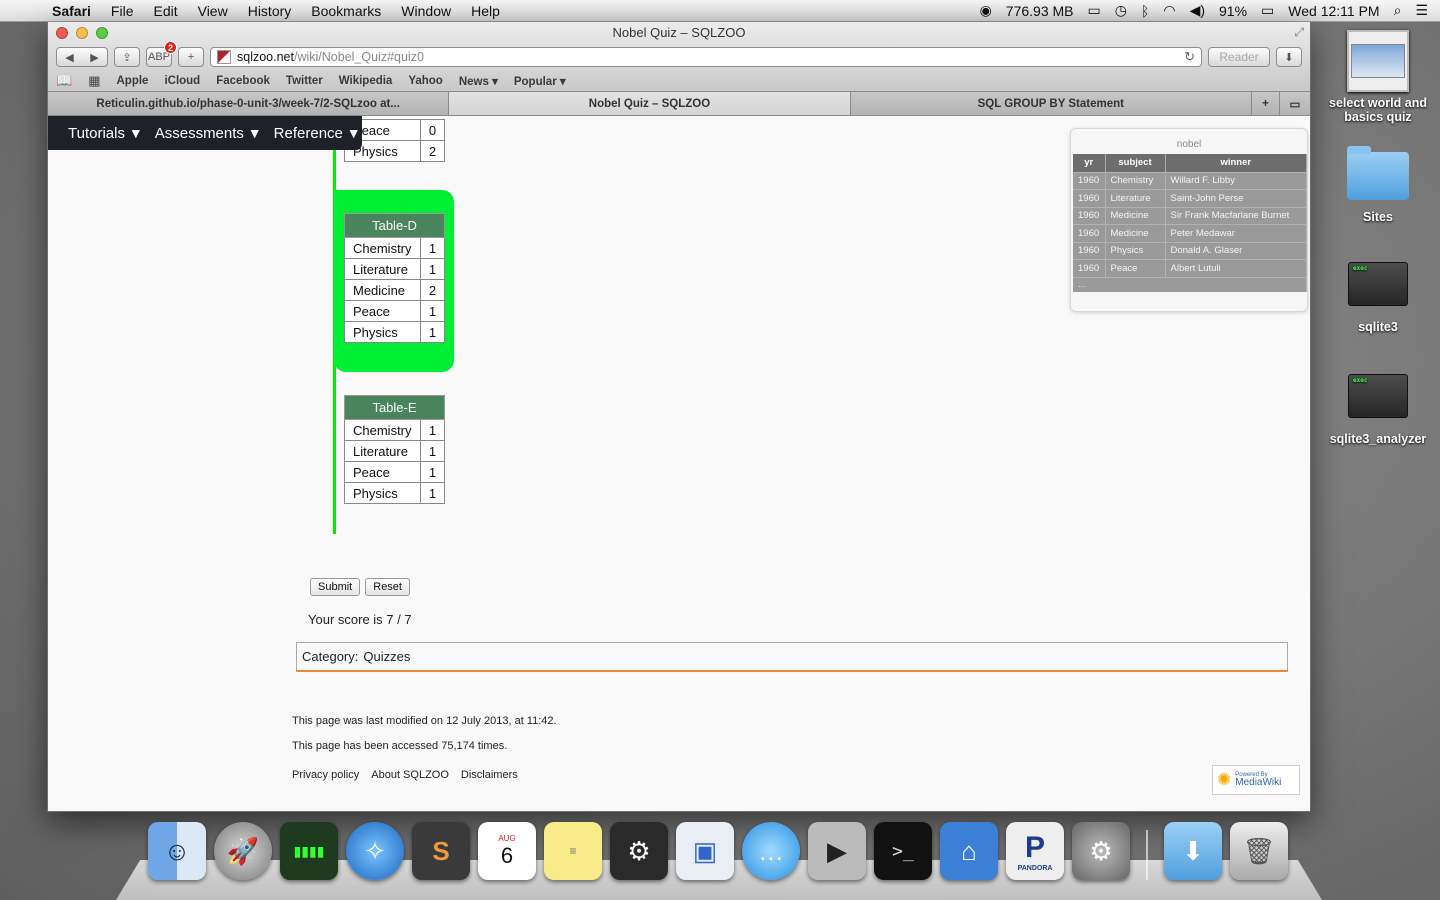 This screenshot has height=900, width=1440. What do you see at coordinates (1299, 32) in the screenshot?
I see `fullscreen-icon: ⤢` at bounding box center [1299, 32].